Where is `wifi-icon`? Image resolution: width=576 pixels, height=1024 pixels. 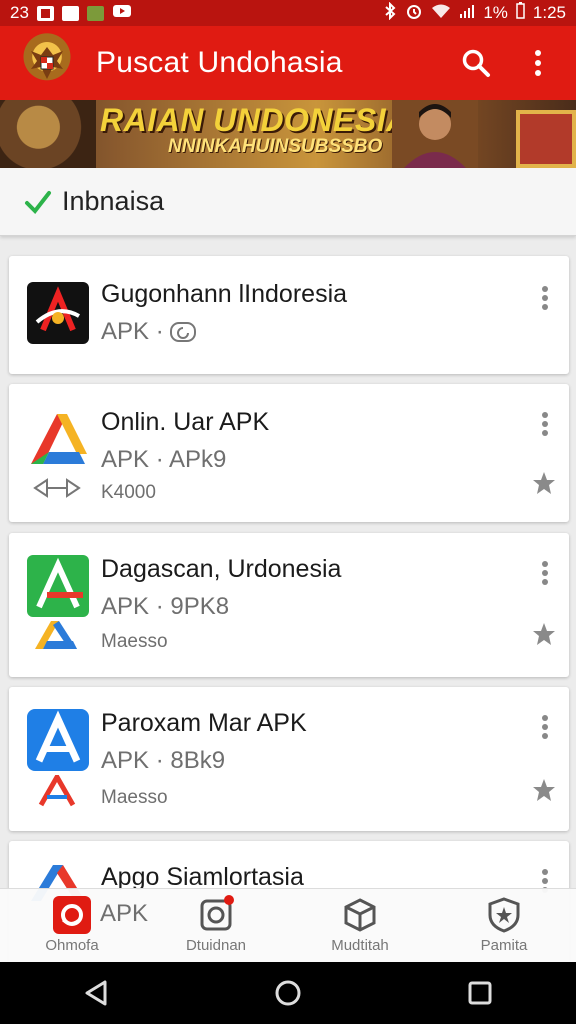
wifi-icon is located at coordinates (441, 13).